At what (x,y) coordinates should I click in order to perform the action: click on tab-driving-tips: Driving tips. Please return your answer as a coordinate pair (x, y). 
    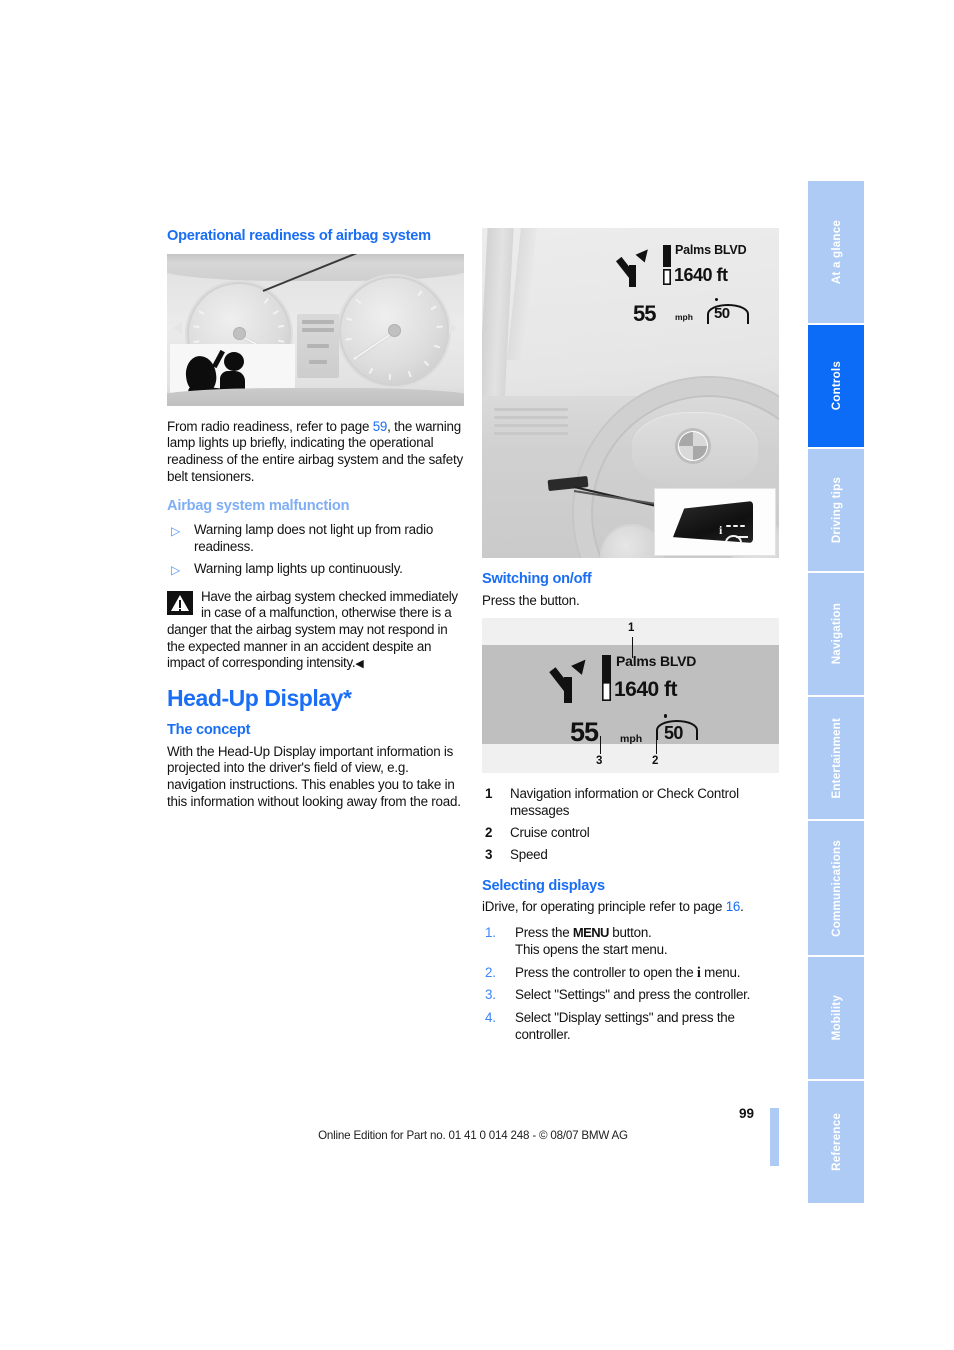
    Looking at the image, I should click on (836, 510).